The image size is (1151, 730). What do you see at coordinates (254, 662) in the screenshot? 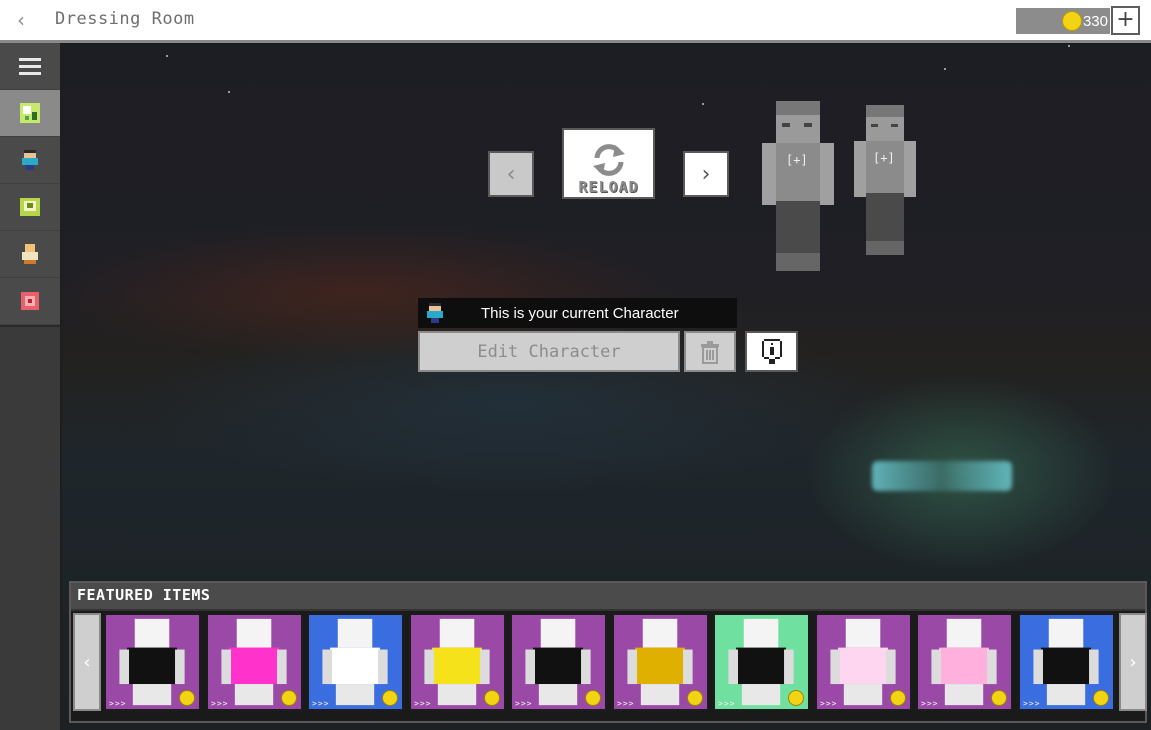
I see `featured-item-heart-robot-skin: >>>` at bounding box center [254, 662].